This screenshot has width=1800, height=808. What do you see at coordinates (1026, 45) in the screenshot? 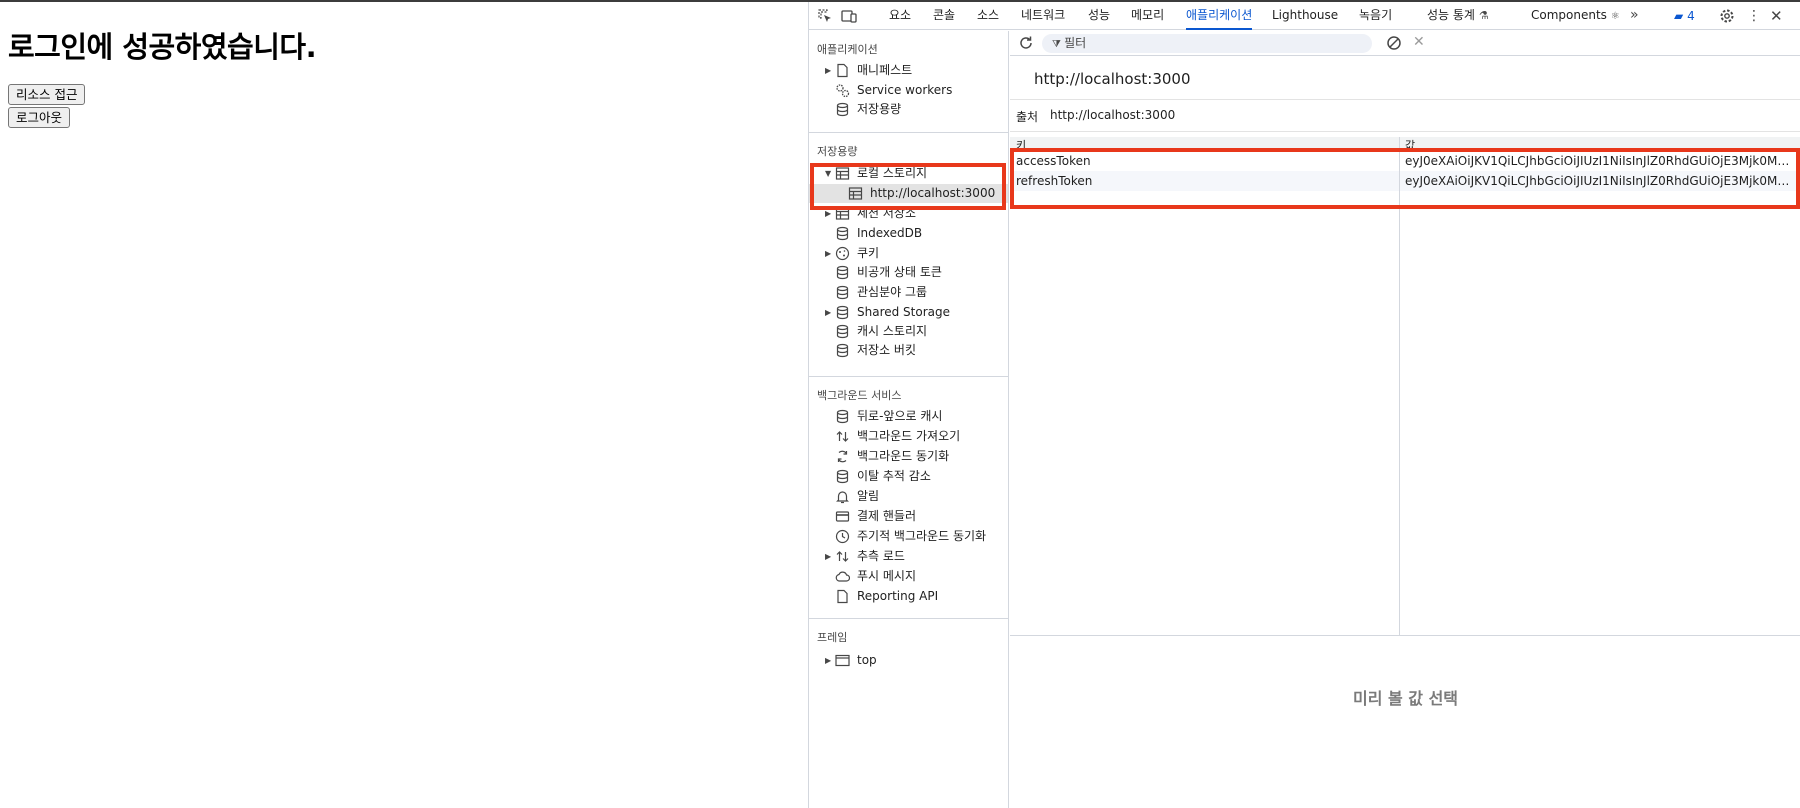
I see `refresh-icon` at bounding box center [1026, 45].